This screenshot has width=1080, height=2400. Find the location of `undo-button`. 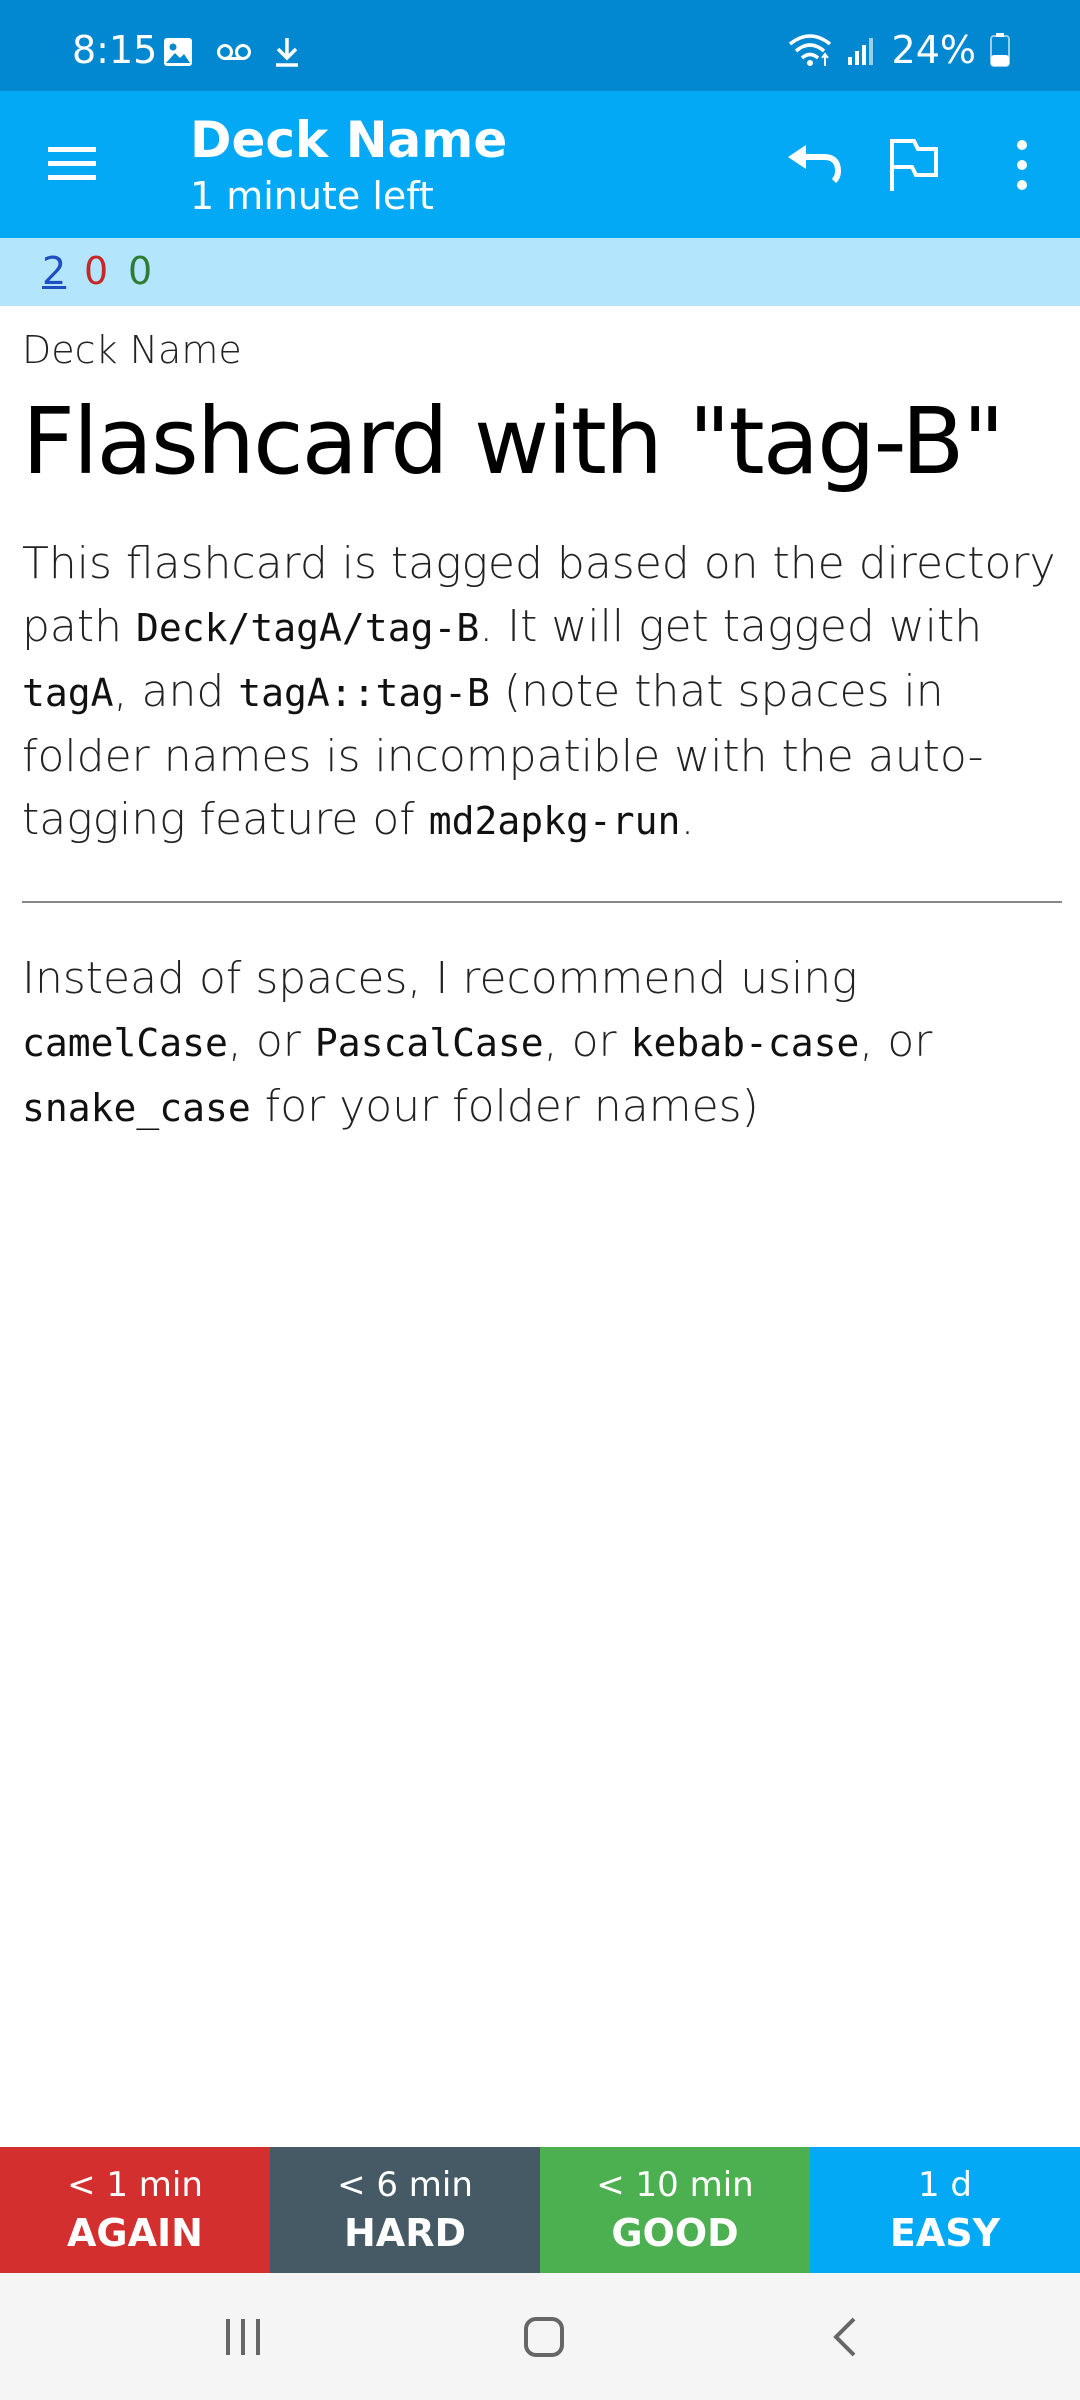

undo-button is located at coordinates (816, 165).